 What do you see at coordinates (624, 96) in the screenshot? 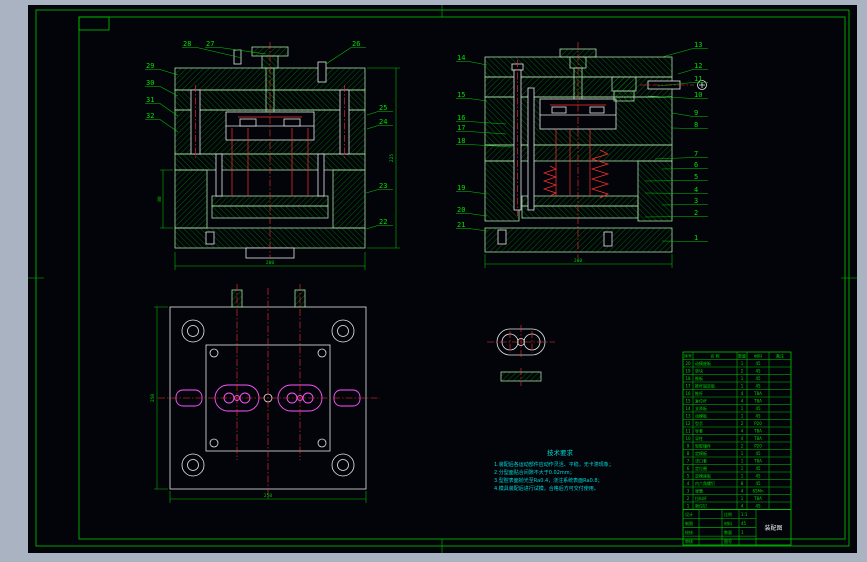
I see `wedge-block` at bounding box center [624, 96].